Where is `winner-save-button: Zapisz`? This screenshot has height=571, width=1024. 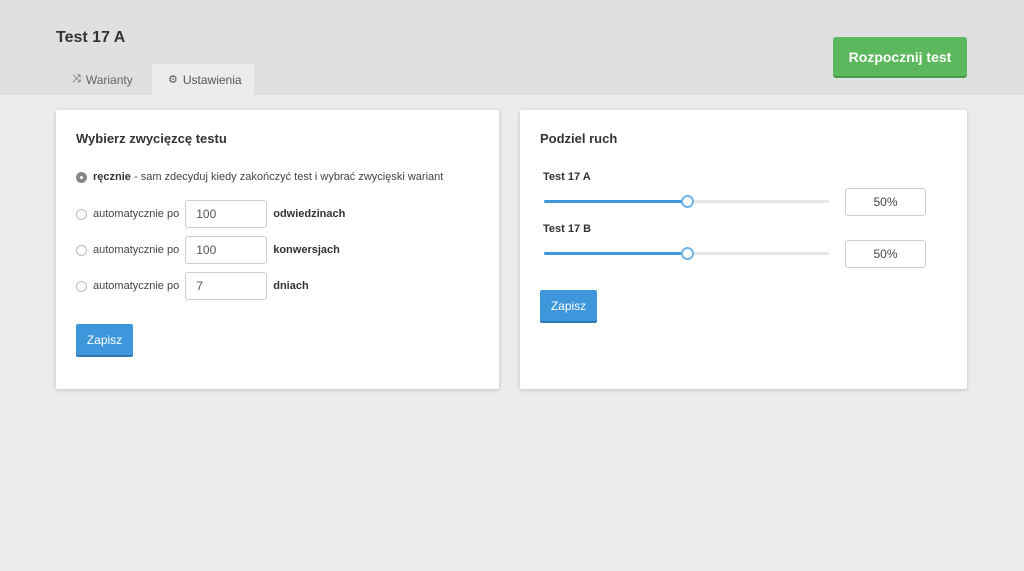
winner-save-button: Zapisz is located at coordinates (104, 339).